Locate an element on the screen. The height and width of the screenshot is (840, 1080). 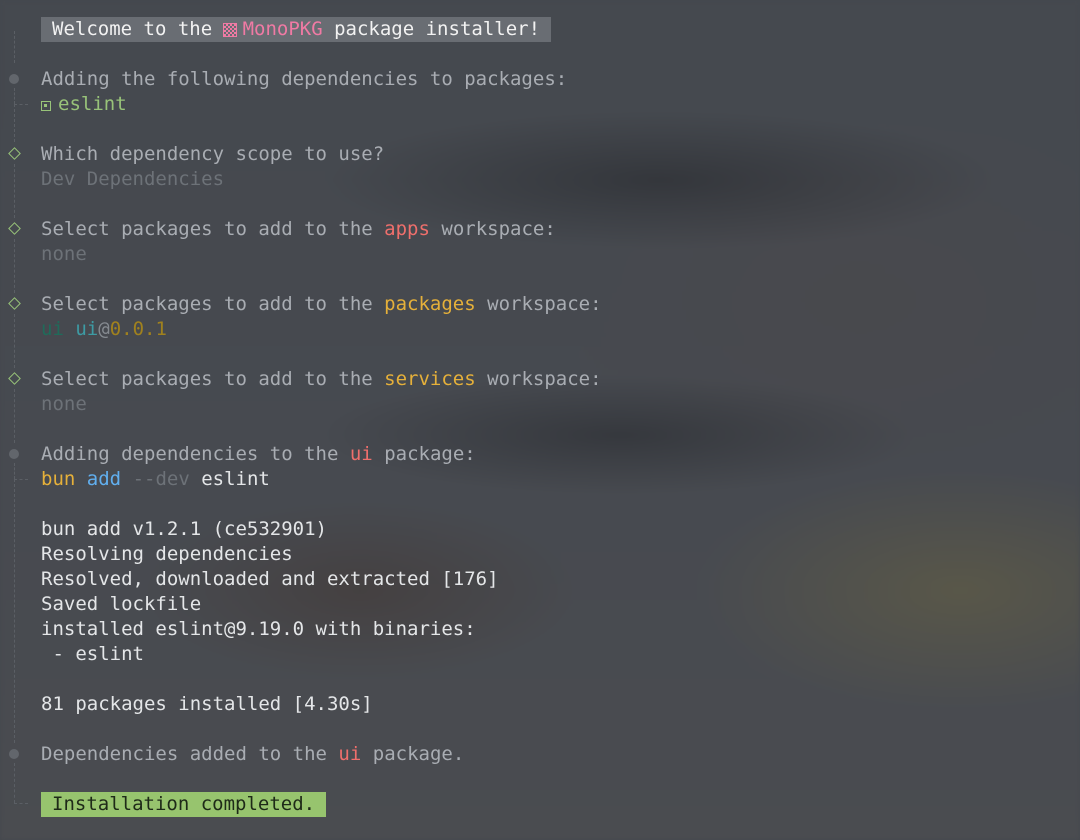
output-line: bun add v1.2.1 (ce532901) is located at coordinates (184, 529).